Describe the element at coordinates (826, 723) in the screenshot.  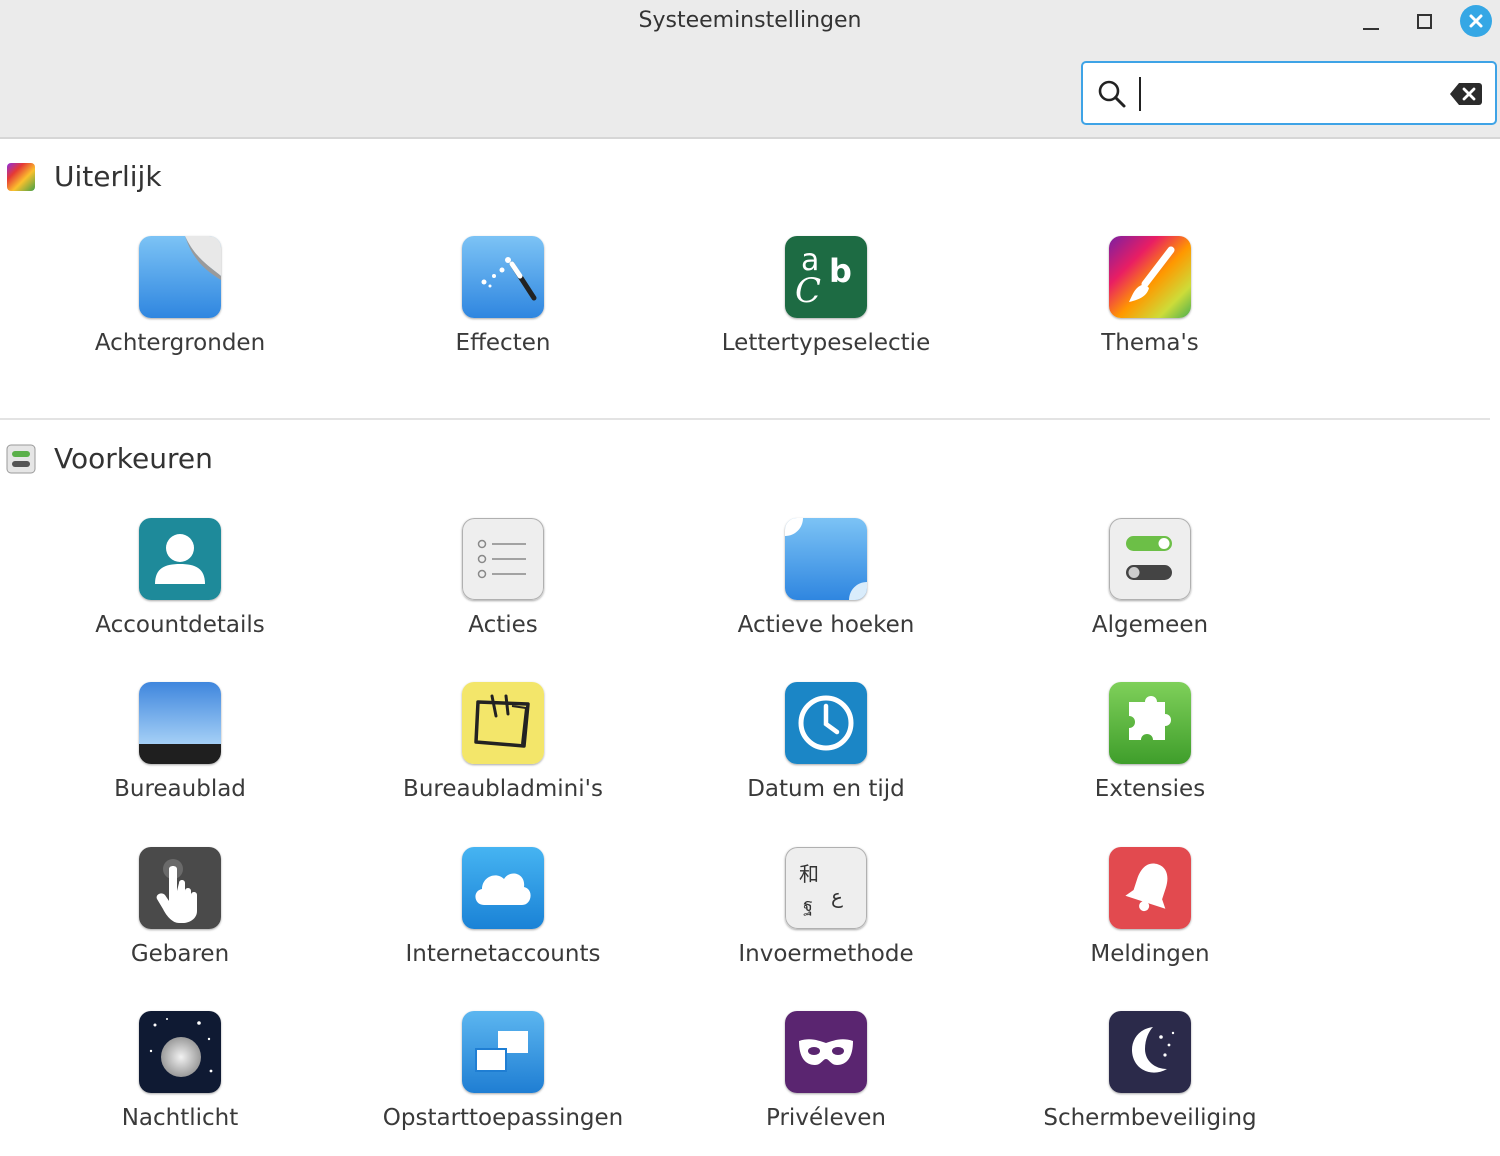
I see `date-time-icon` at that location.